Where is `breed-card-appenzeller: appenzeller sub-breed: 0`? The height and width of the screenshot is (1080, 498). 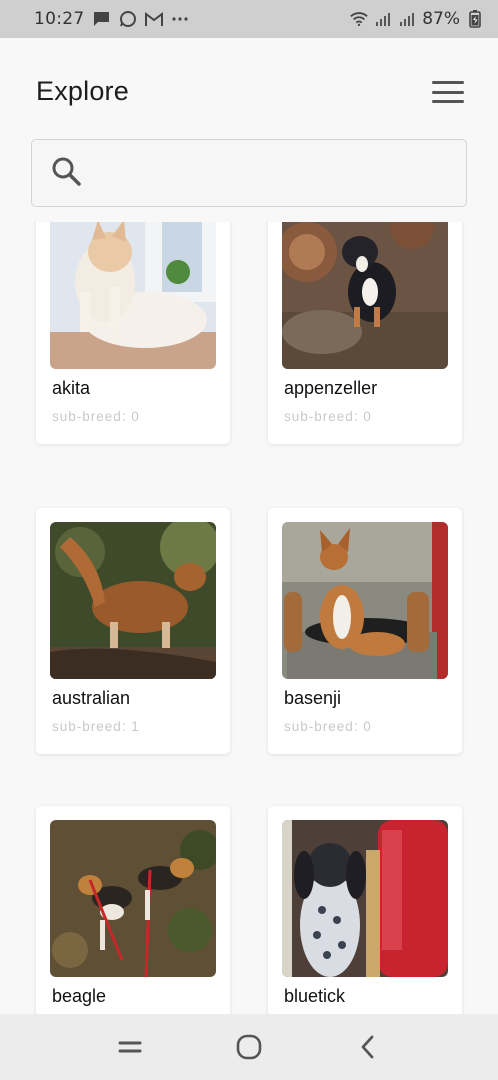 breed-card-appenzeller: appenzeller sub-breed: 0 is located at coordinates (365, 333).